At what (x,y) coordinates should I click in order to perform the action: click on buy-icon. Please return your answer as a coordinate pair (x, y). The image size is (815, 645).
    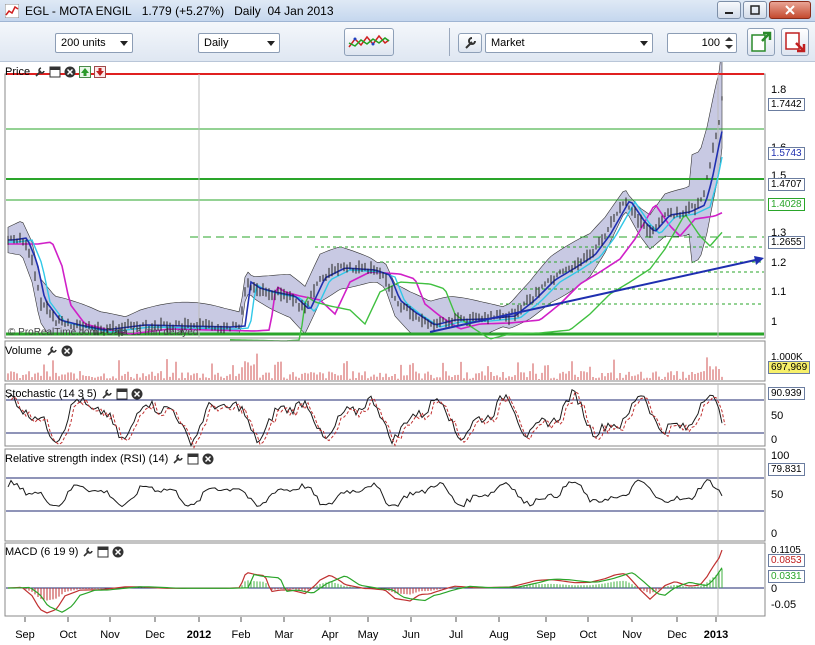
    Looking at the image, I should click on (761, 41).